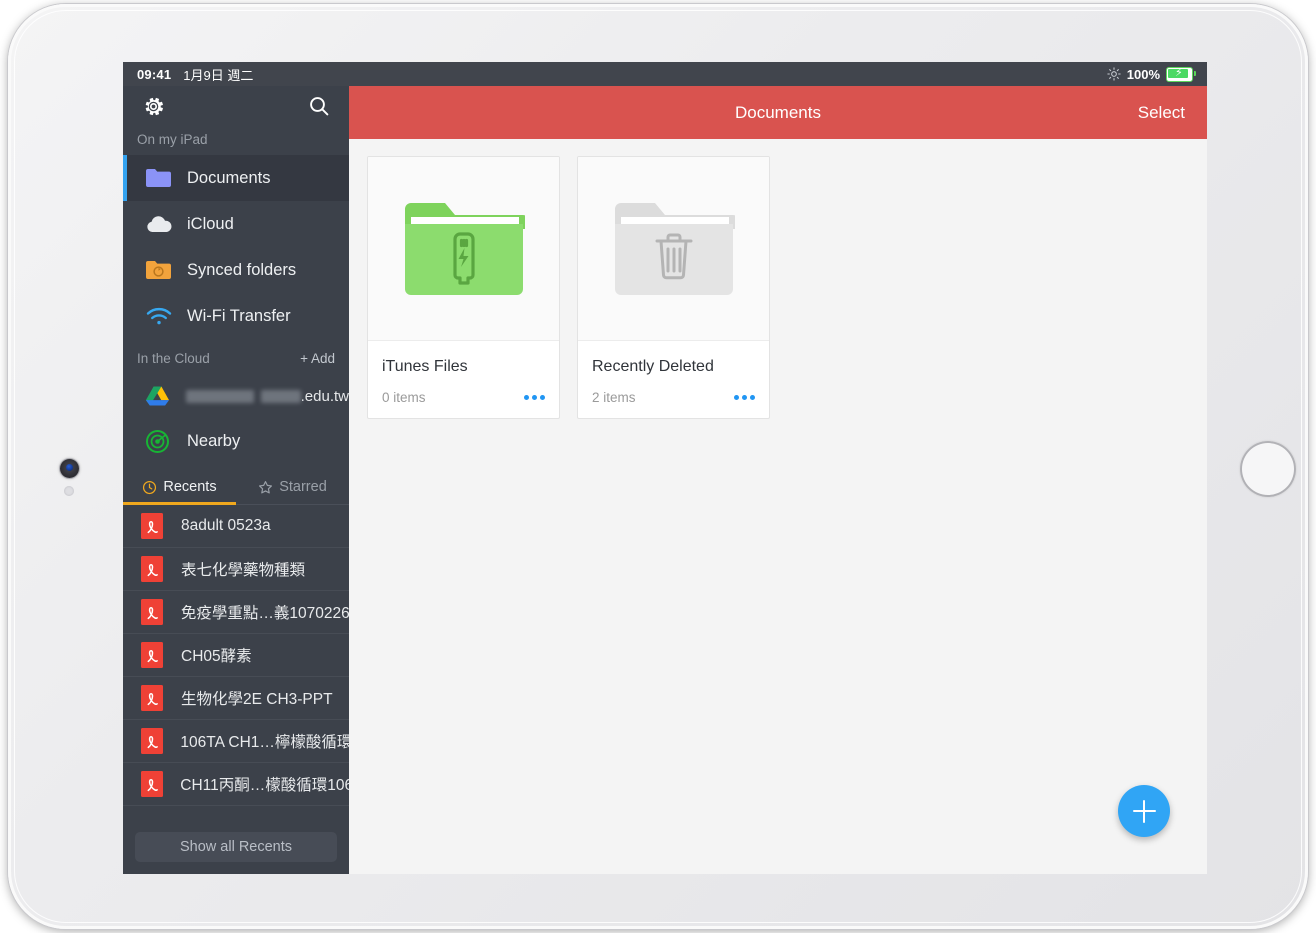 The image size is (1316, 933). I want to click on show-all-recents-button: Show all Recents, so click(236, 847).